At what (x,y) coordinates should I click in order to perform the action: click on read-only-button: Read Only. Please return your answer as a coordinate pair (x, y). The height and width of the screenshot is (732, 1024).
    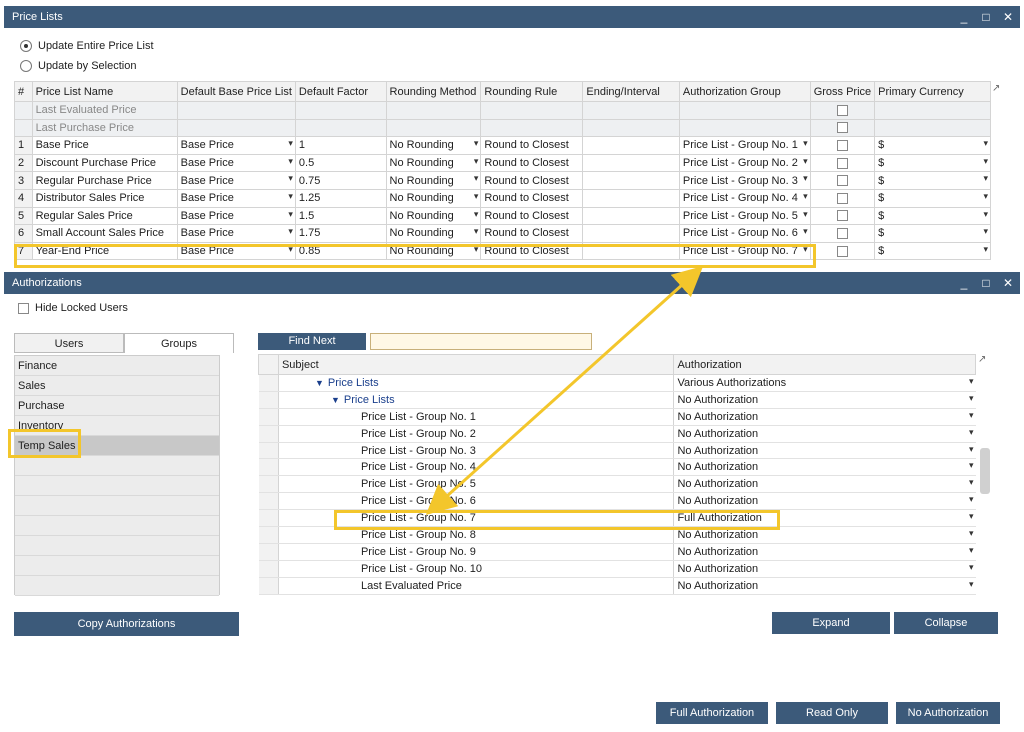
    Looking at the image, I should click on (832, 713).